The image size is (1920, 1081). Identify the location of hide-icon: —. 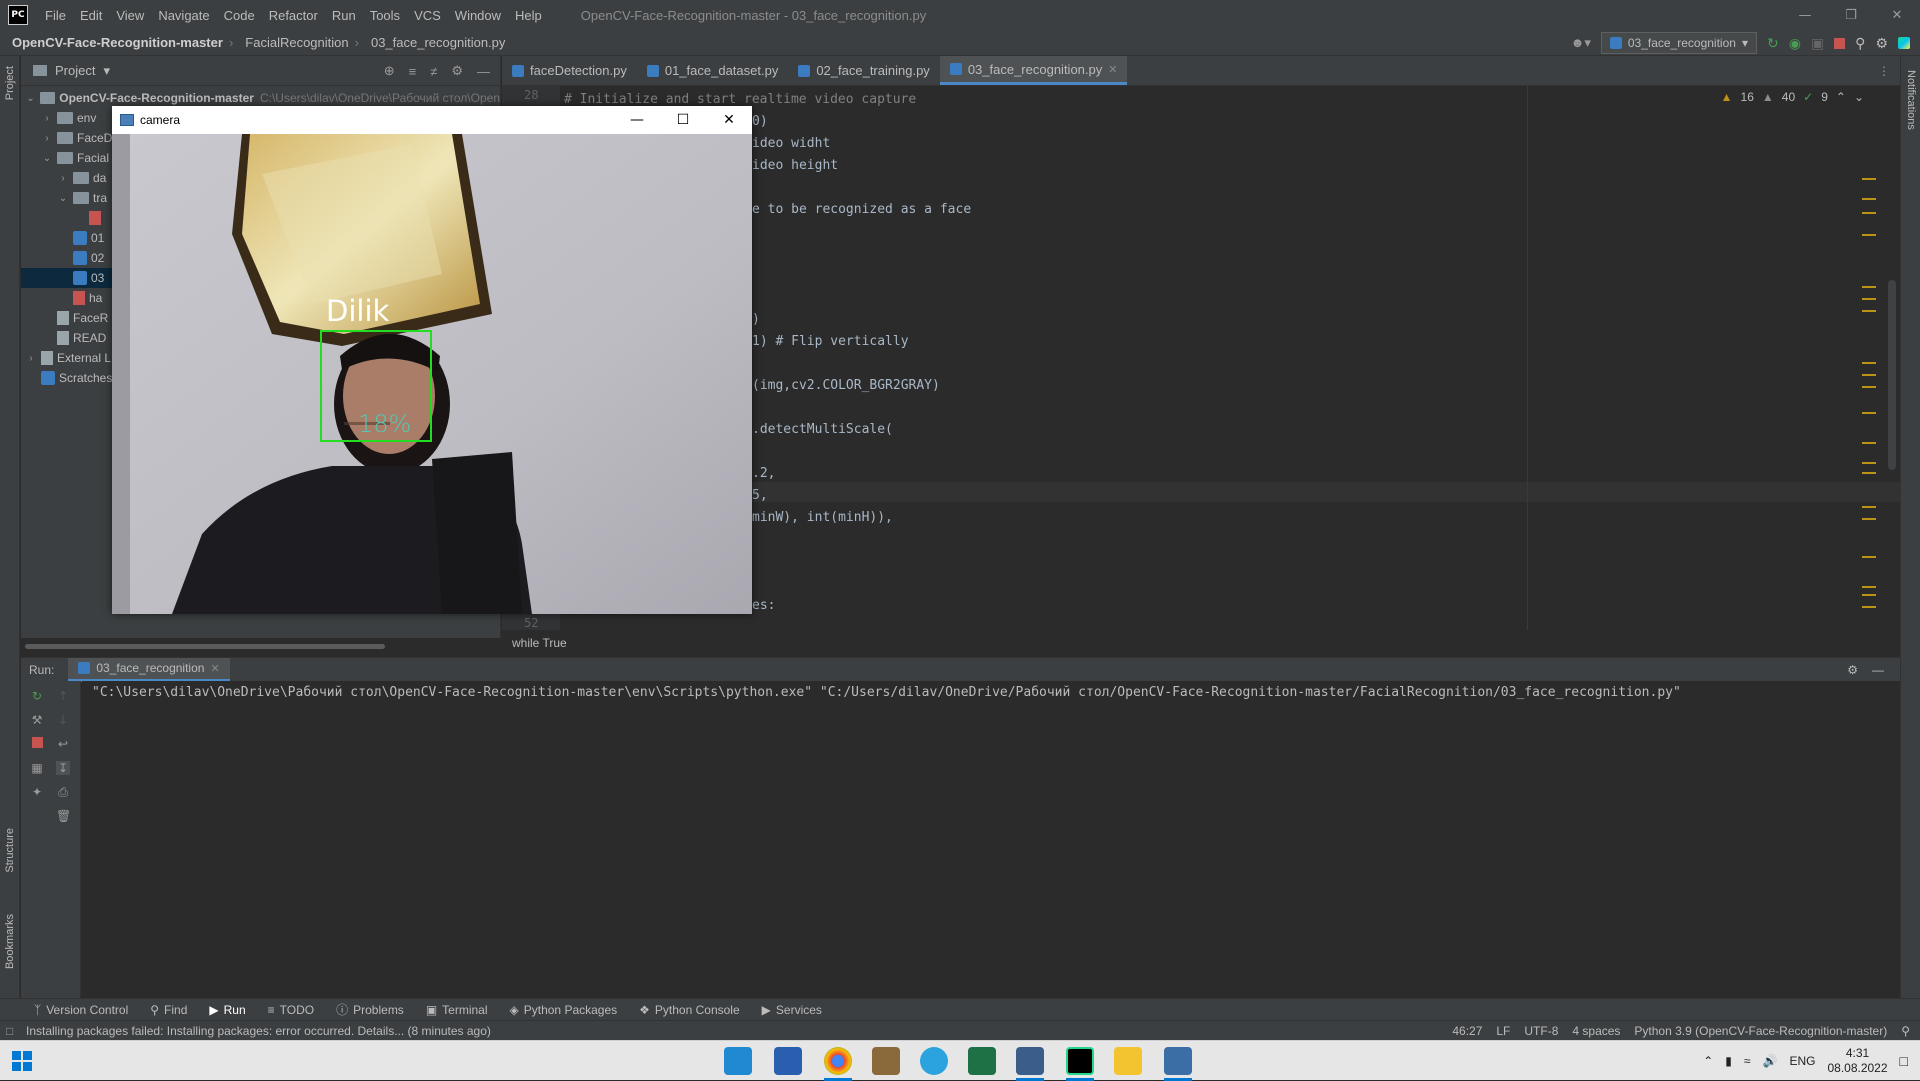
(483, 71).